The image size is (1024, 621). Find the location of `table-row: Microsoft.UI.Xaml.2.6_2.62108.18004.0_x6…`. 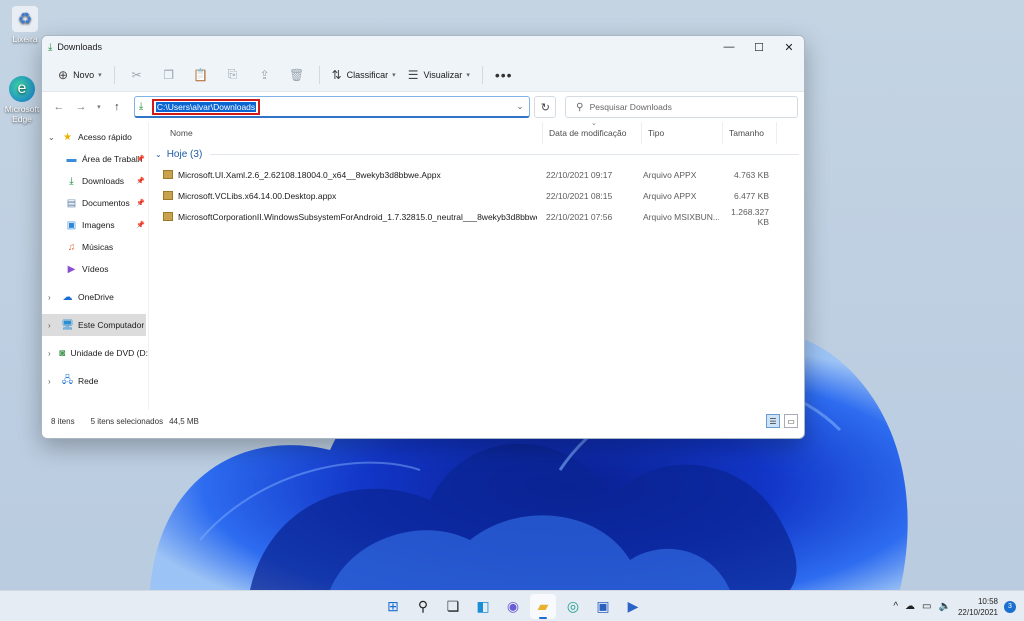

table-row: Microsoft.UI.Xaml.2.6_2.62108.18004.0_x6… is located at coordinates (476, 174).